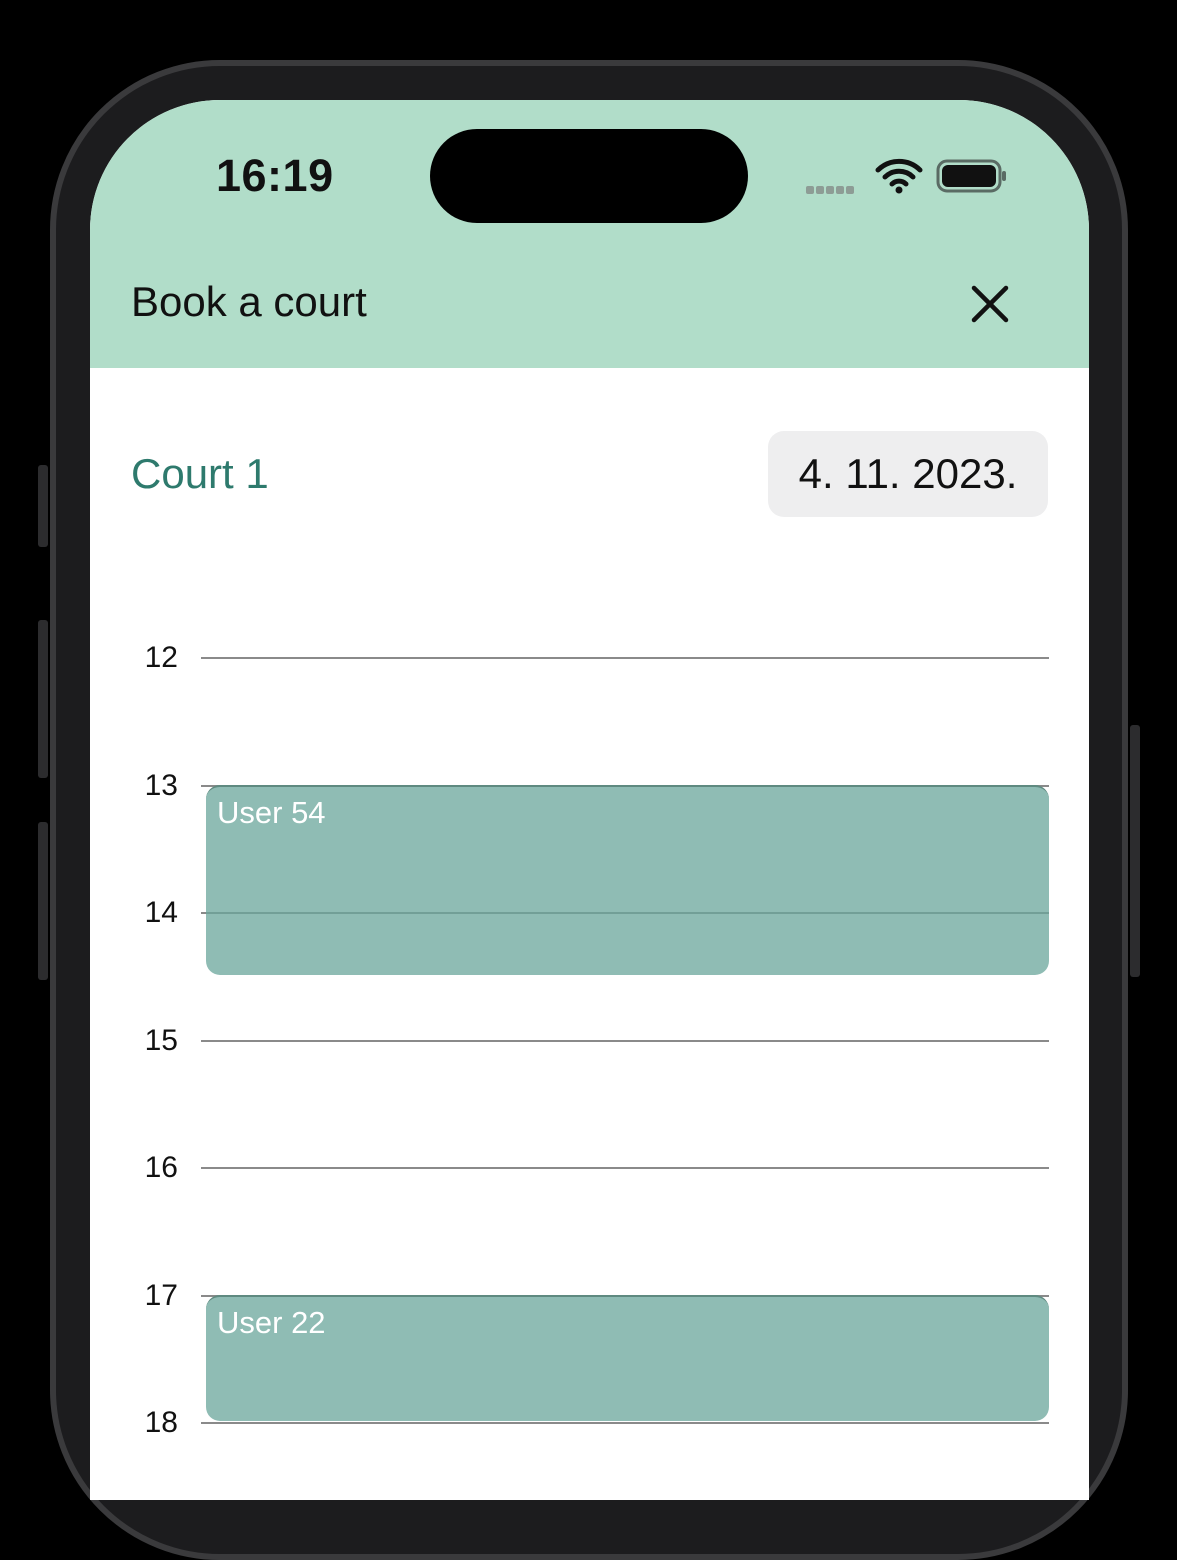 The image size is (1177, 1560). What do you see at coordinates (161, 1040) in the screenshot?
I see `hour-label: 15` at bounding box center [161, 1040].